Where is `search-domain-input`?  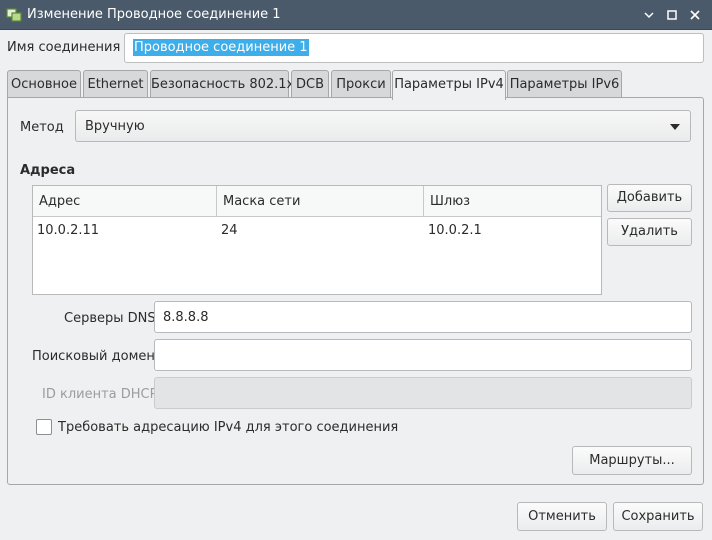
search-domain-input is located at coordinates (423, 355).